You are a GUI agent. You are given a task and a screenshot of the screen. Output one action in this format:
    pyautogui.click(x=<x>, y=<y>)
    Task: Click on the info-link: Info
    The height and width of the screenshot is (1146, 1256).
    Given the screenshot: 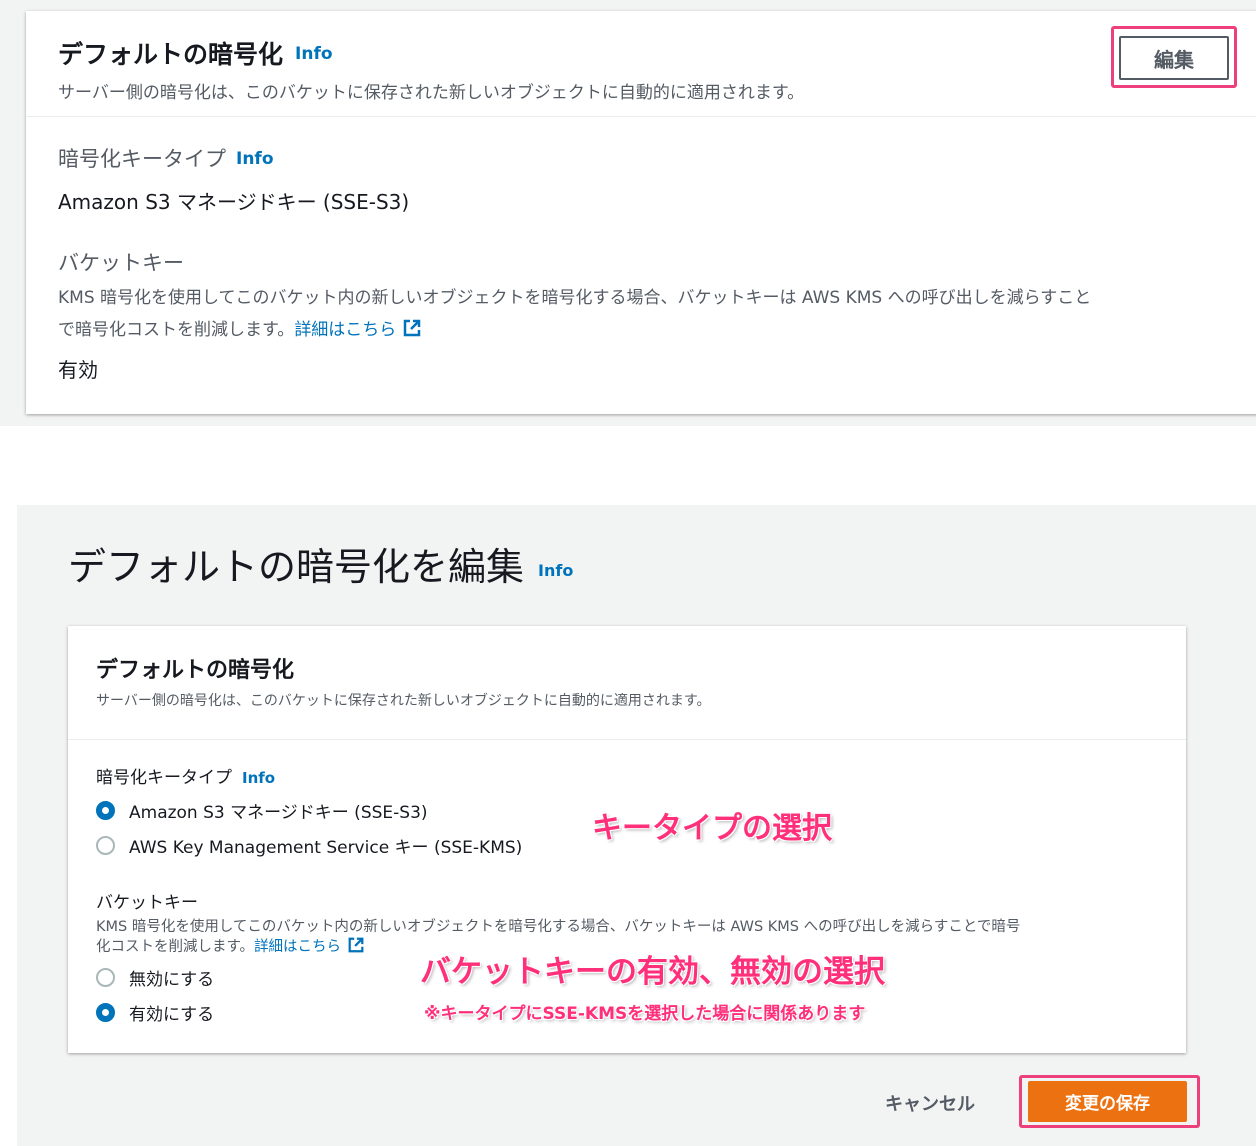 What is the action you would take?
    pyautogui.click(x=314, y=54)
    